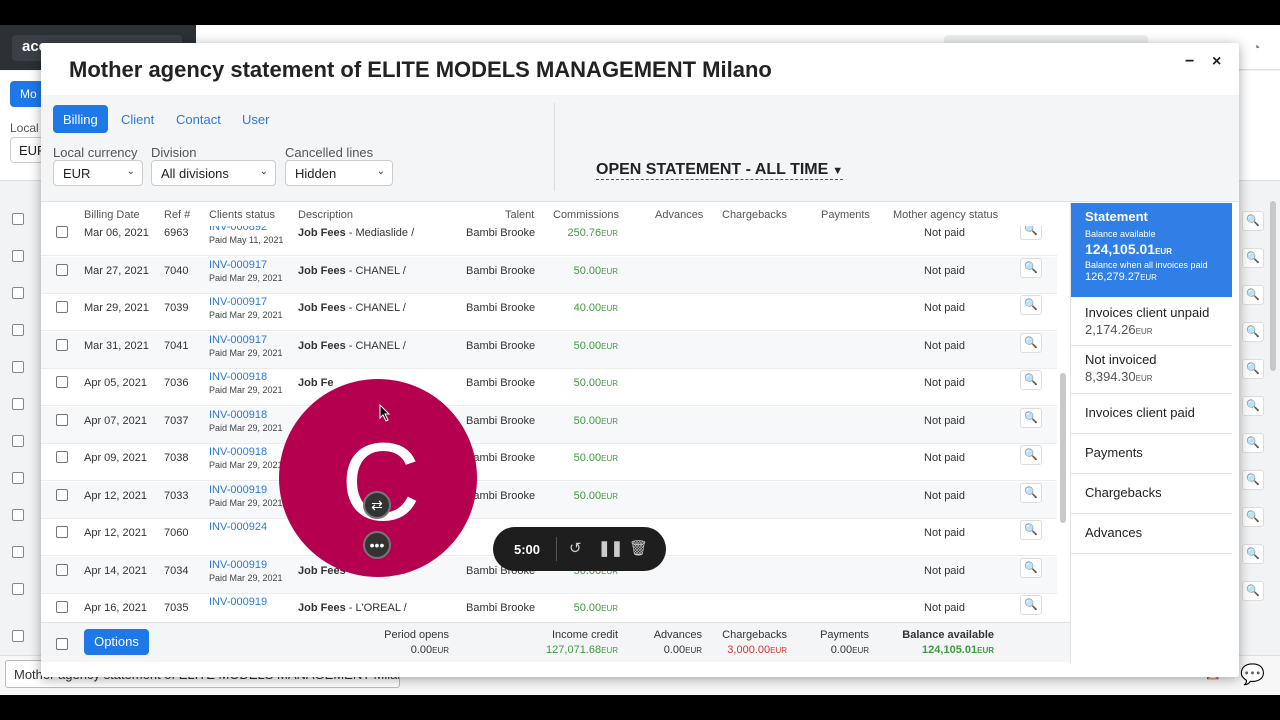 The width and height of the screenshot is (1280, 720). What do you see at coordinates (754, 215) in the screenshot?
I see `col-chargebacks: Chargebacks` at bounding box center [754, 215].